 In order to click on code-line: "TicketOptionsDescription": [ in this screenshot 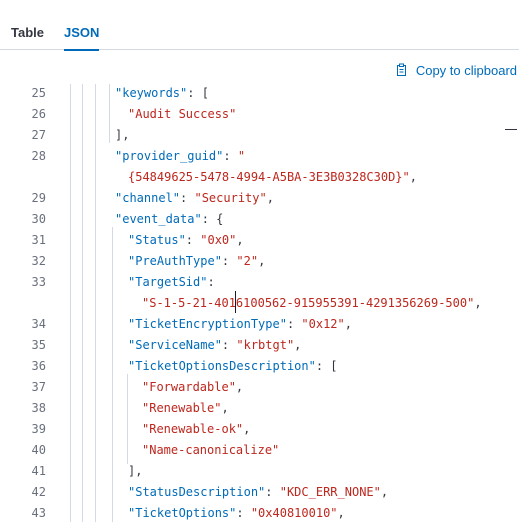, I will do `click(233, 366)`.